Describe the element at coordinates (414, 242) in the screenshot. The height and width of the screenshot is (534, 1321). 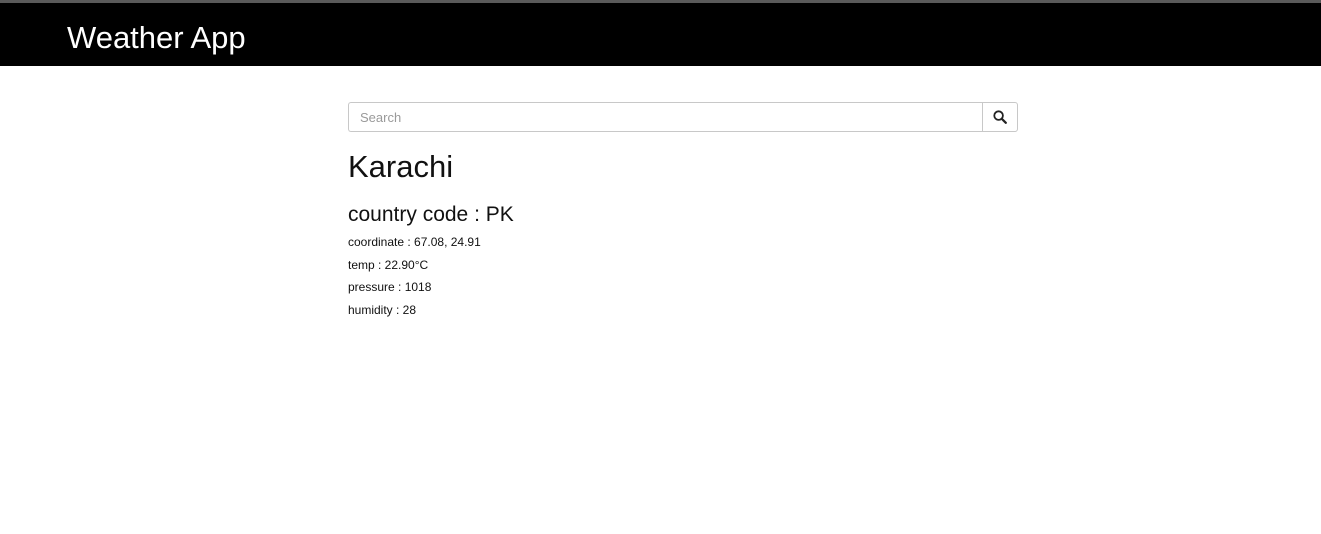
I see `coordinate-text: coordinate : 67.08, 24.91` at that location.